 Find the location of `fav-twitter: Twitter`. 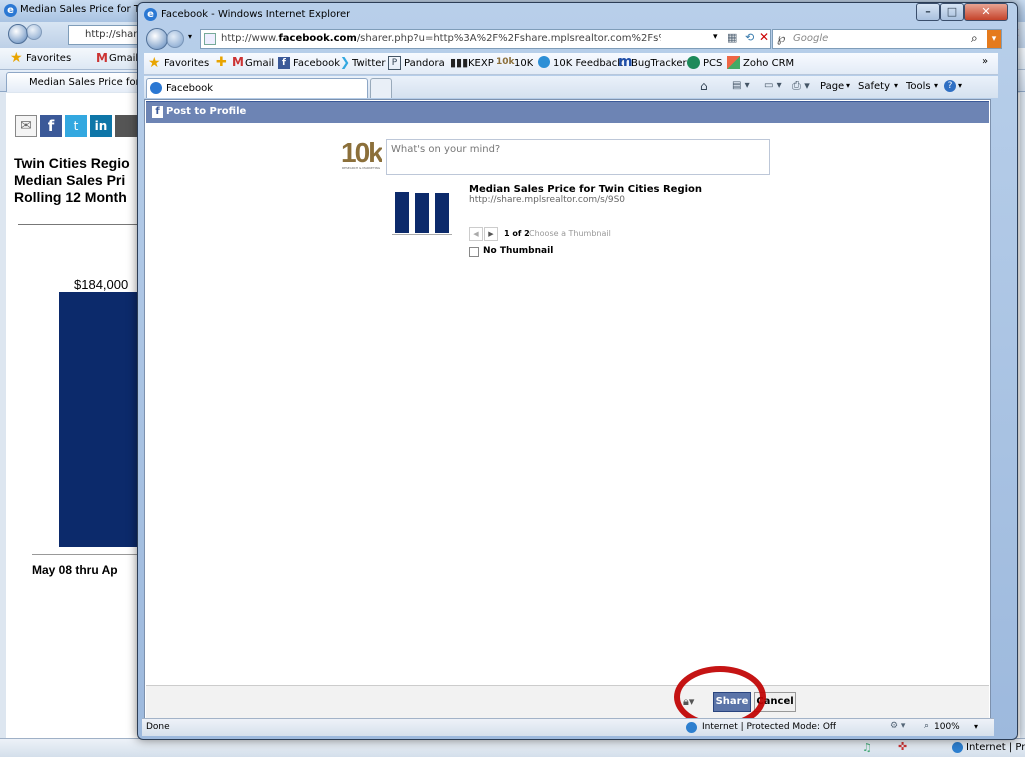

fav-twitter: Twitter is located at coordinates (369, 63).